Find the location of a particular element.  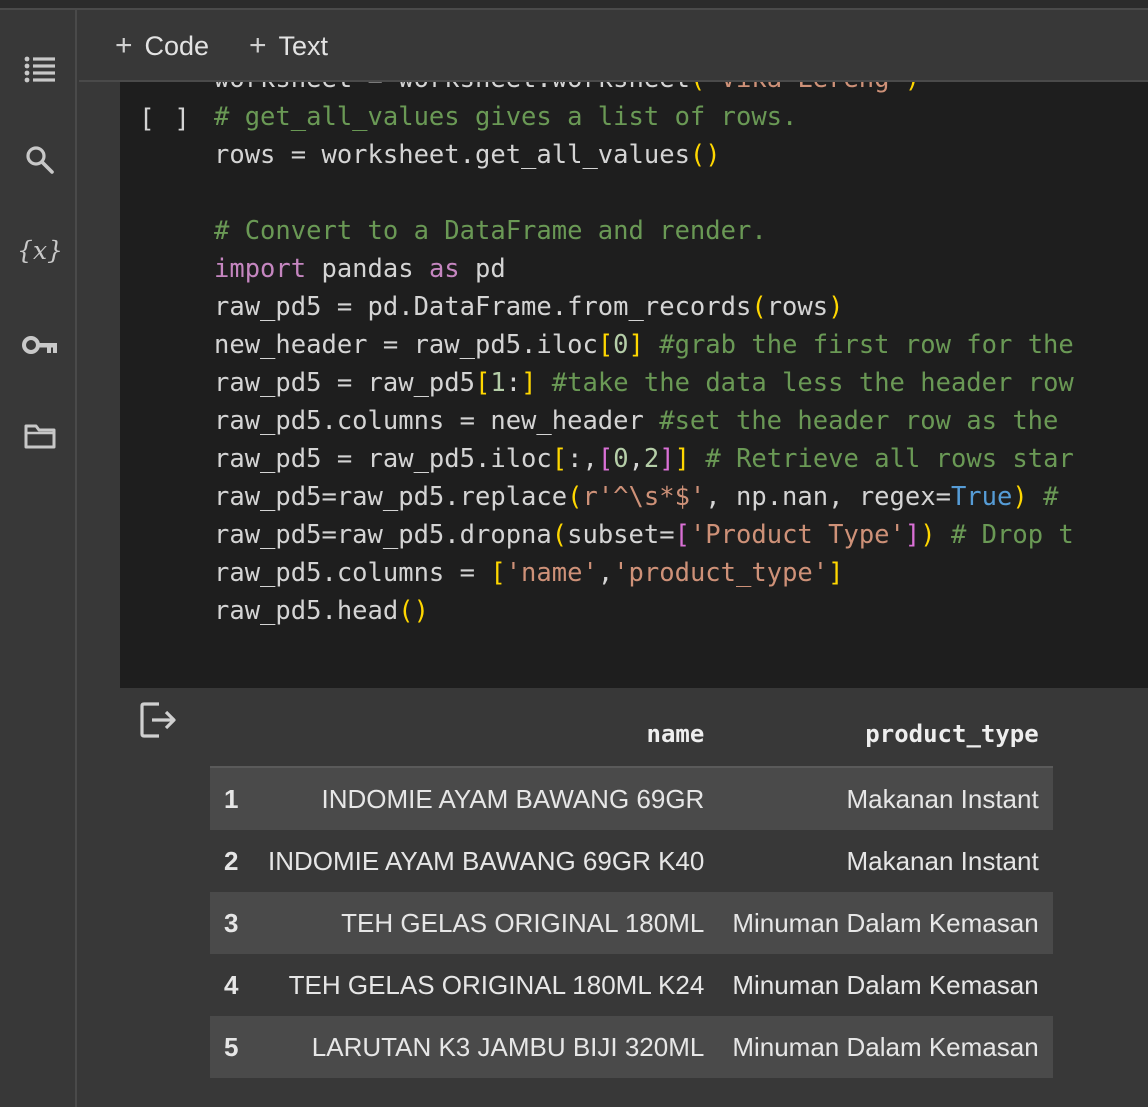

files-button is located at coordinates (40, 436).